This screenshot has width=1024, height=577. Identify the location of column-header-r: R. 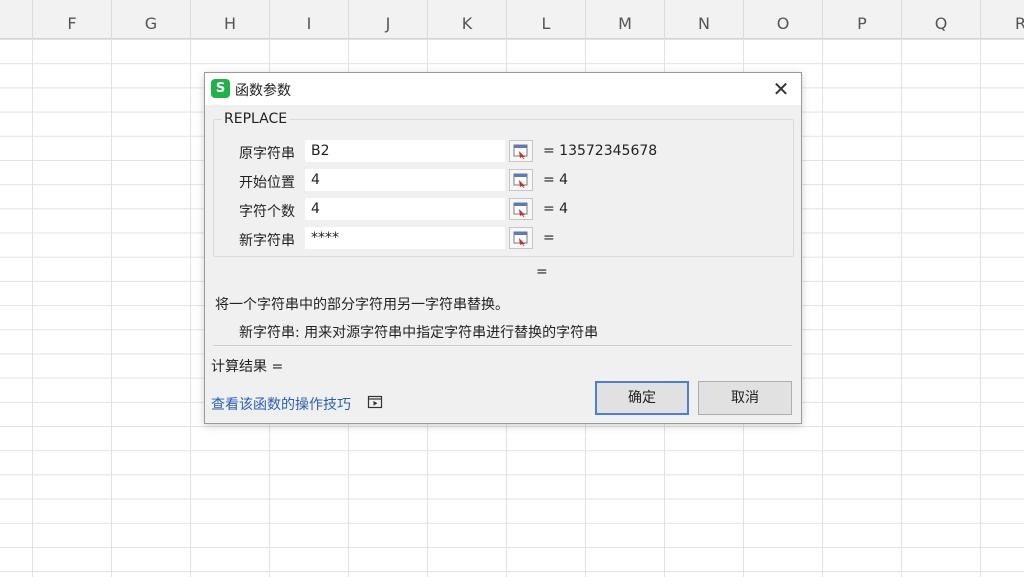
(1002, 19).